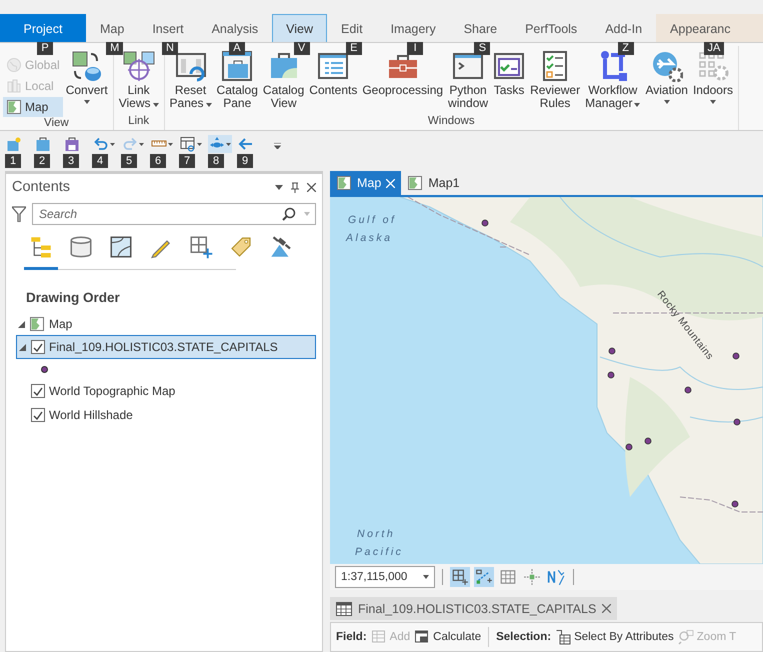 Image resolution: width=763 pixels, height=652 pixels. Describe the element at coordinates (289, 214) in the screenshot. I see `search-icon` at that location.